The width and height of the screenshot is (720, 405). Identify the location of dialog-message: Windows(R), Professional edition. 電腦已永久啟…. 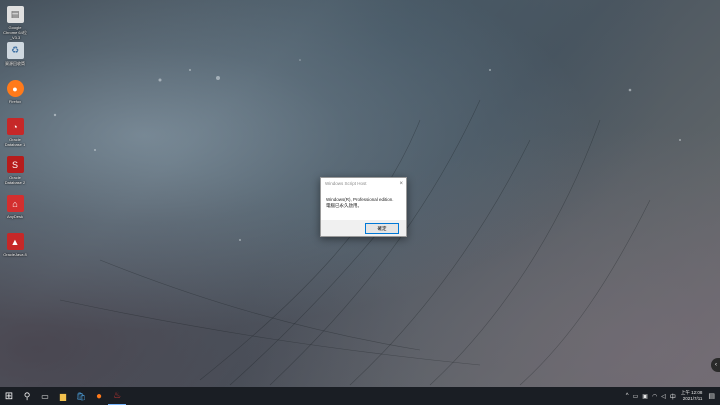
(363, 203).